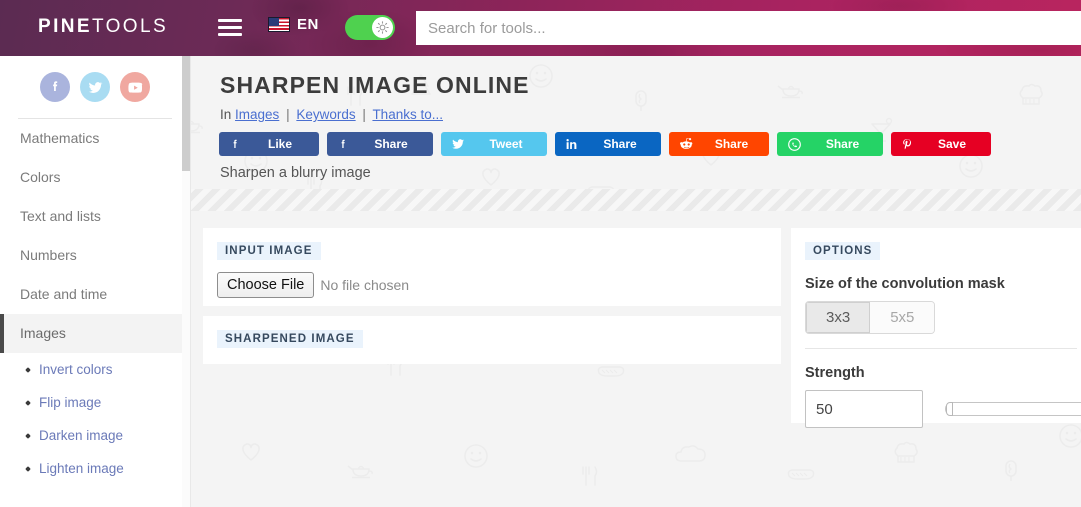 Image resolution: width=1081 pixels, height=507 pixels. What do you see at coordinates (81, 435) in the screenshot?
I see `sidebar-subitem-label: Darken image` at bounding box center [81, 435].